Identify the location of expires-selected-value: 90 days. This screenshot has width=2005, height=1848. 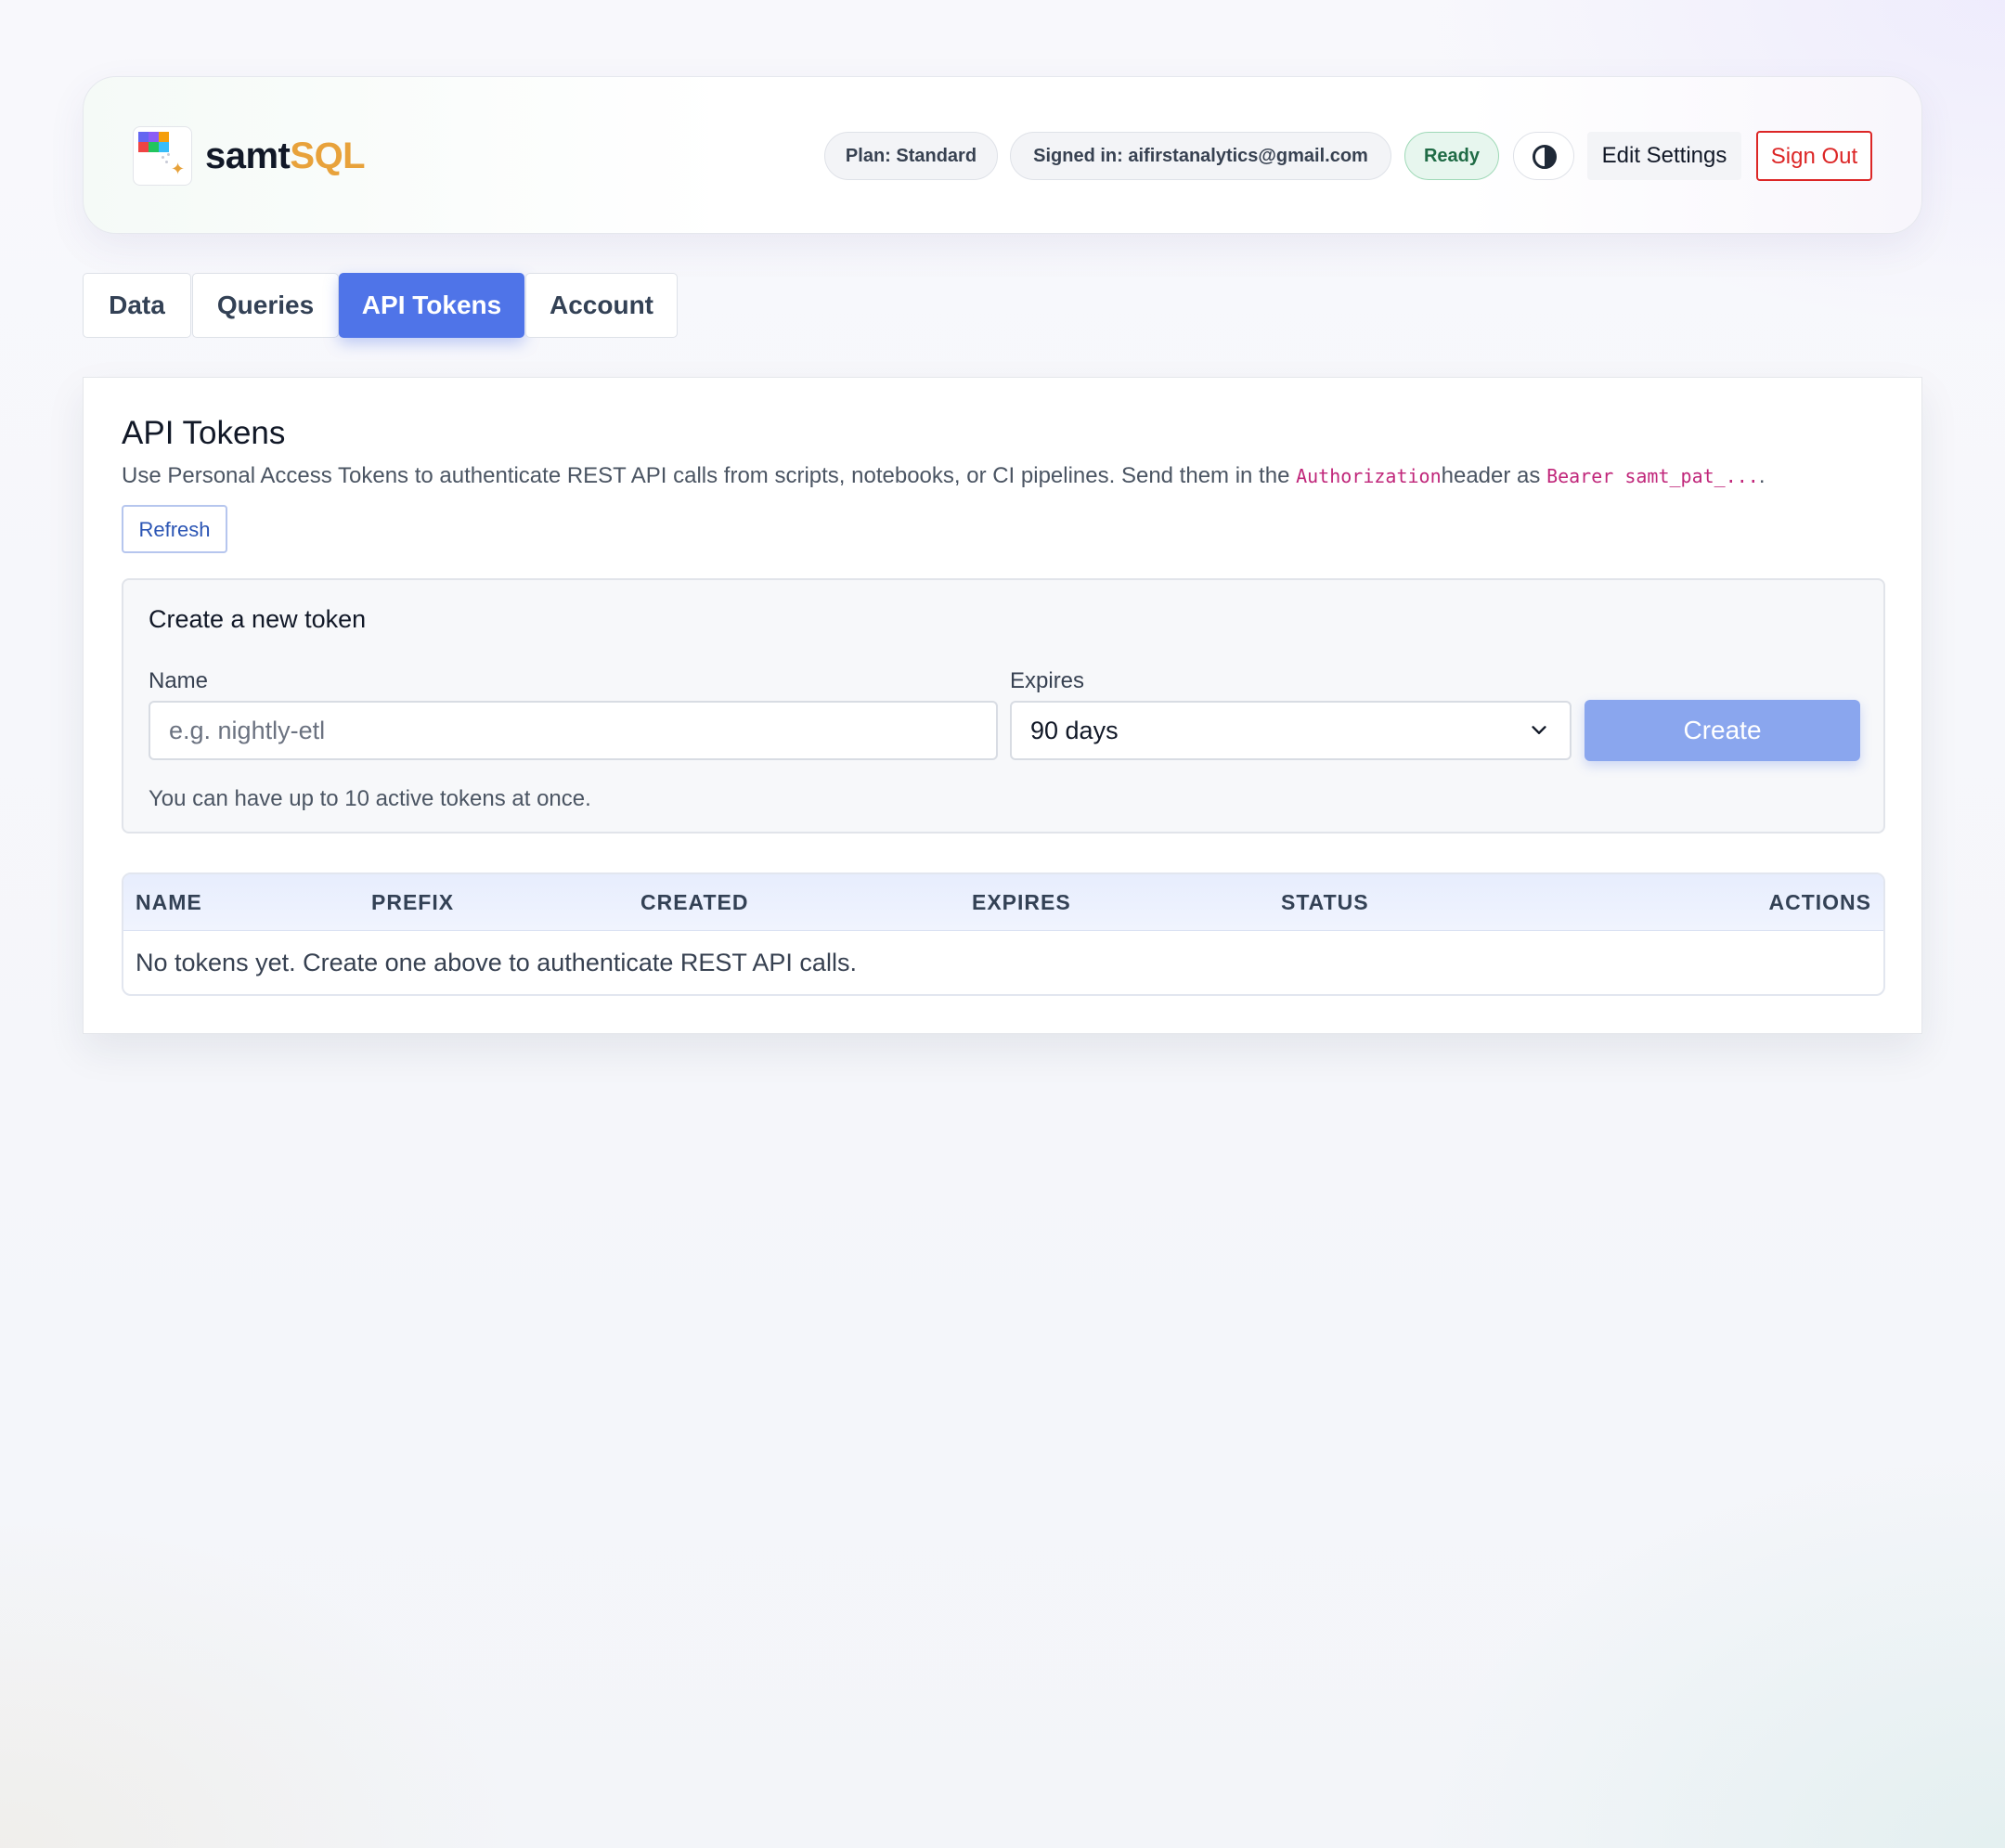
(1074, 730).